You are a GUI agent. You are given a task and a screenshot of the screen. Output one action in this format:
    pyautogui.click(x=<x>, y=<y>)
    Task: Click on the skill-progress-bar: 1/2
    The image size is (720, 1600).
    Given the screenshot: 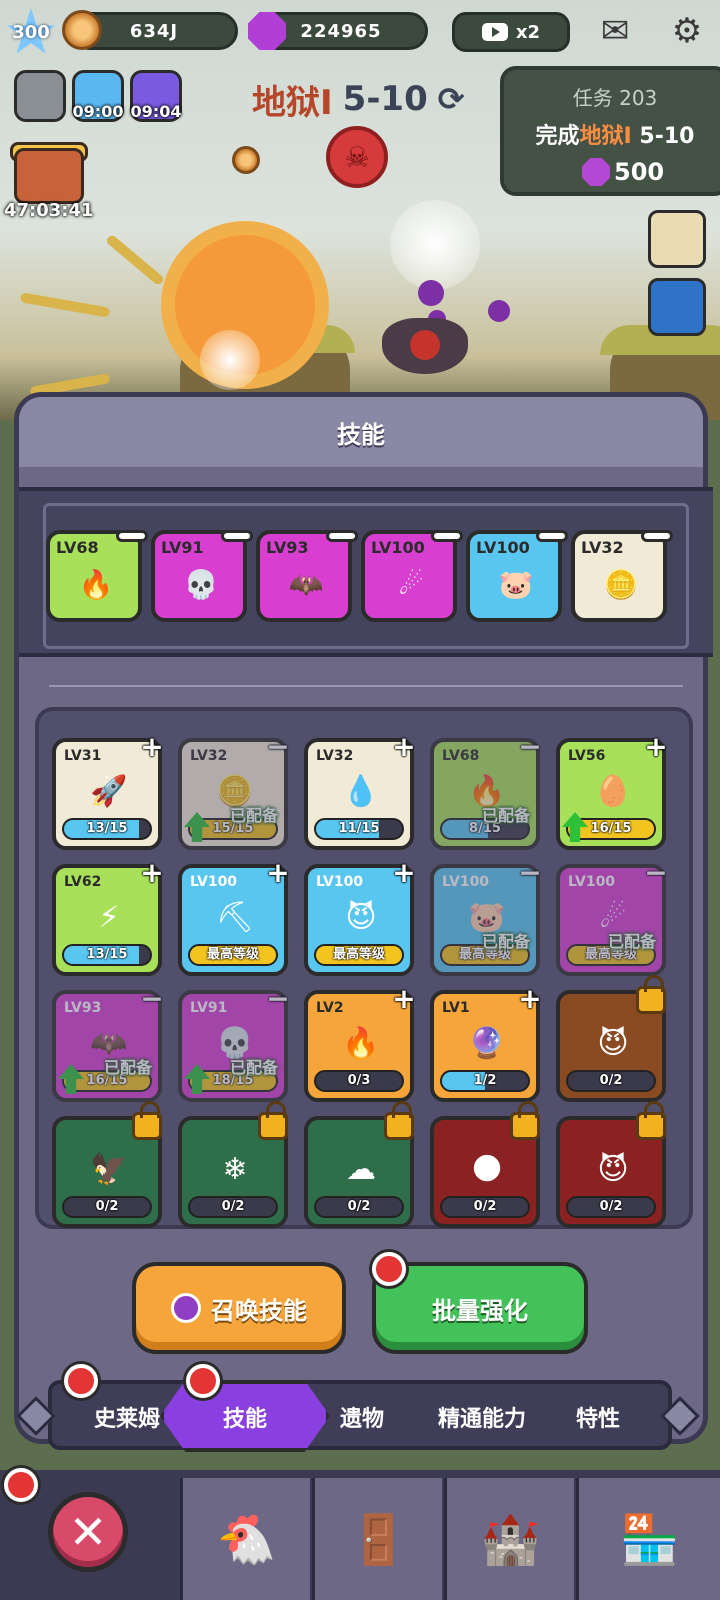 What is the action you would take?
    pyautogui.click(x=485, y=1081)
    